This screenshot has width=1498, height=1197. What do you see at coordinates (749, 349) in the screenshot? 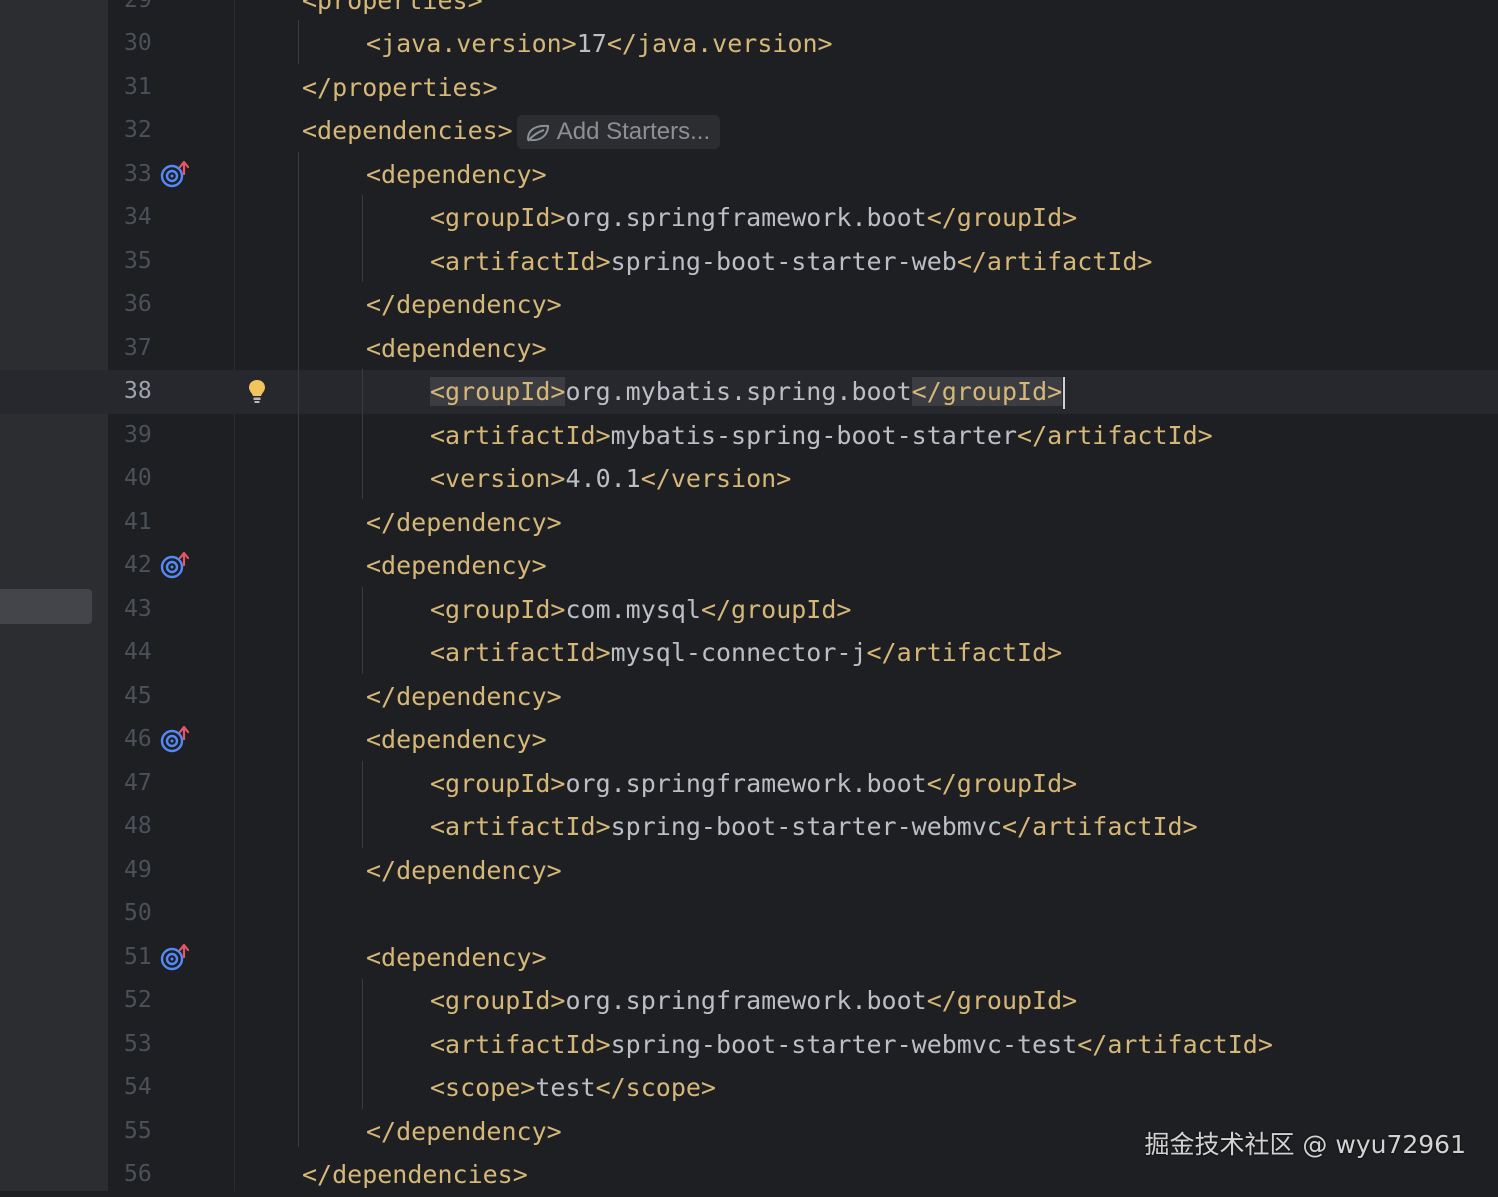
I see `code-line: 37 <dependency>` at bounding box center [749, 349].